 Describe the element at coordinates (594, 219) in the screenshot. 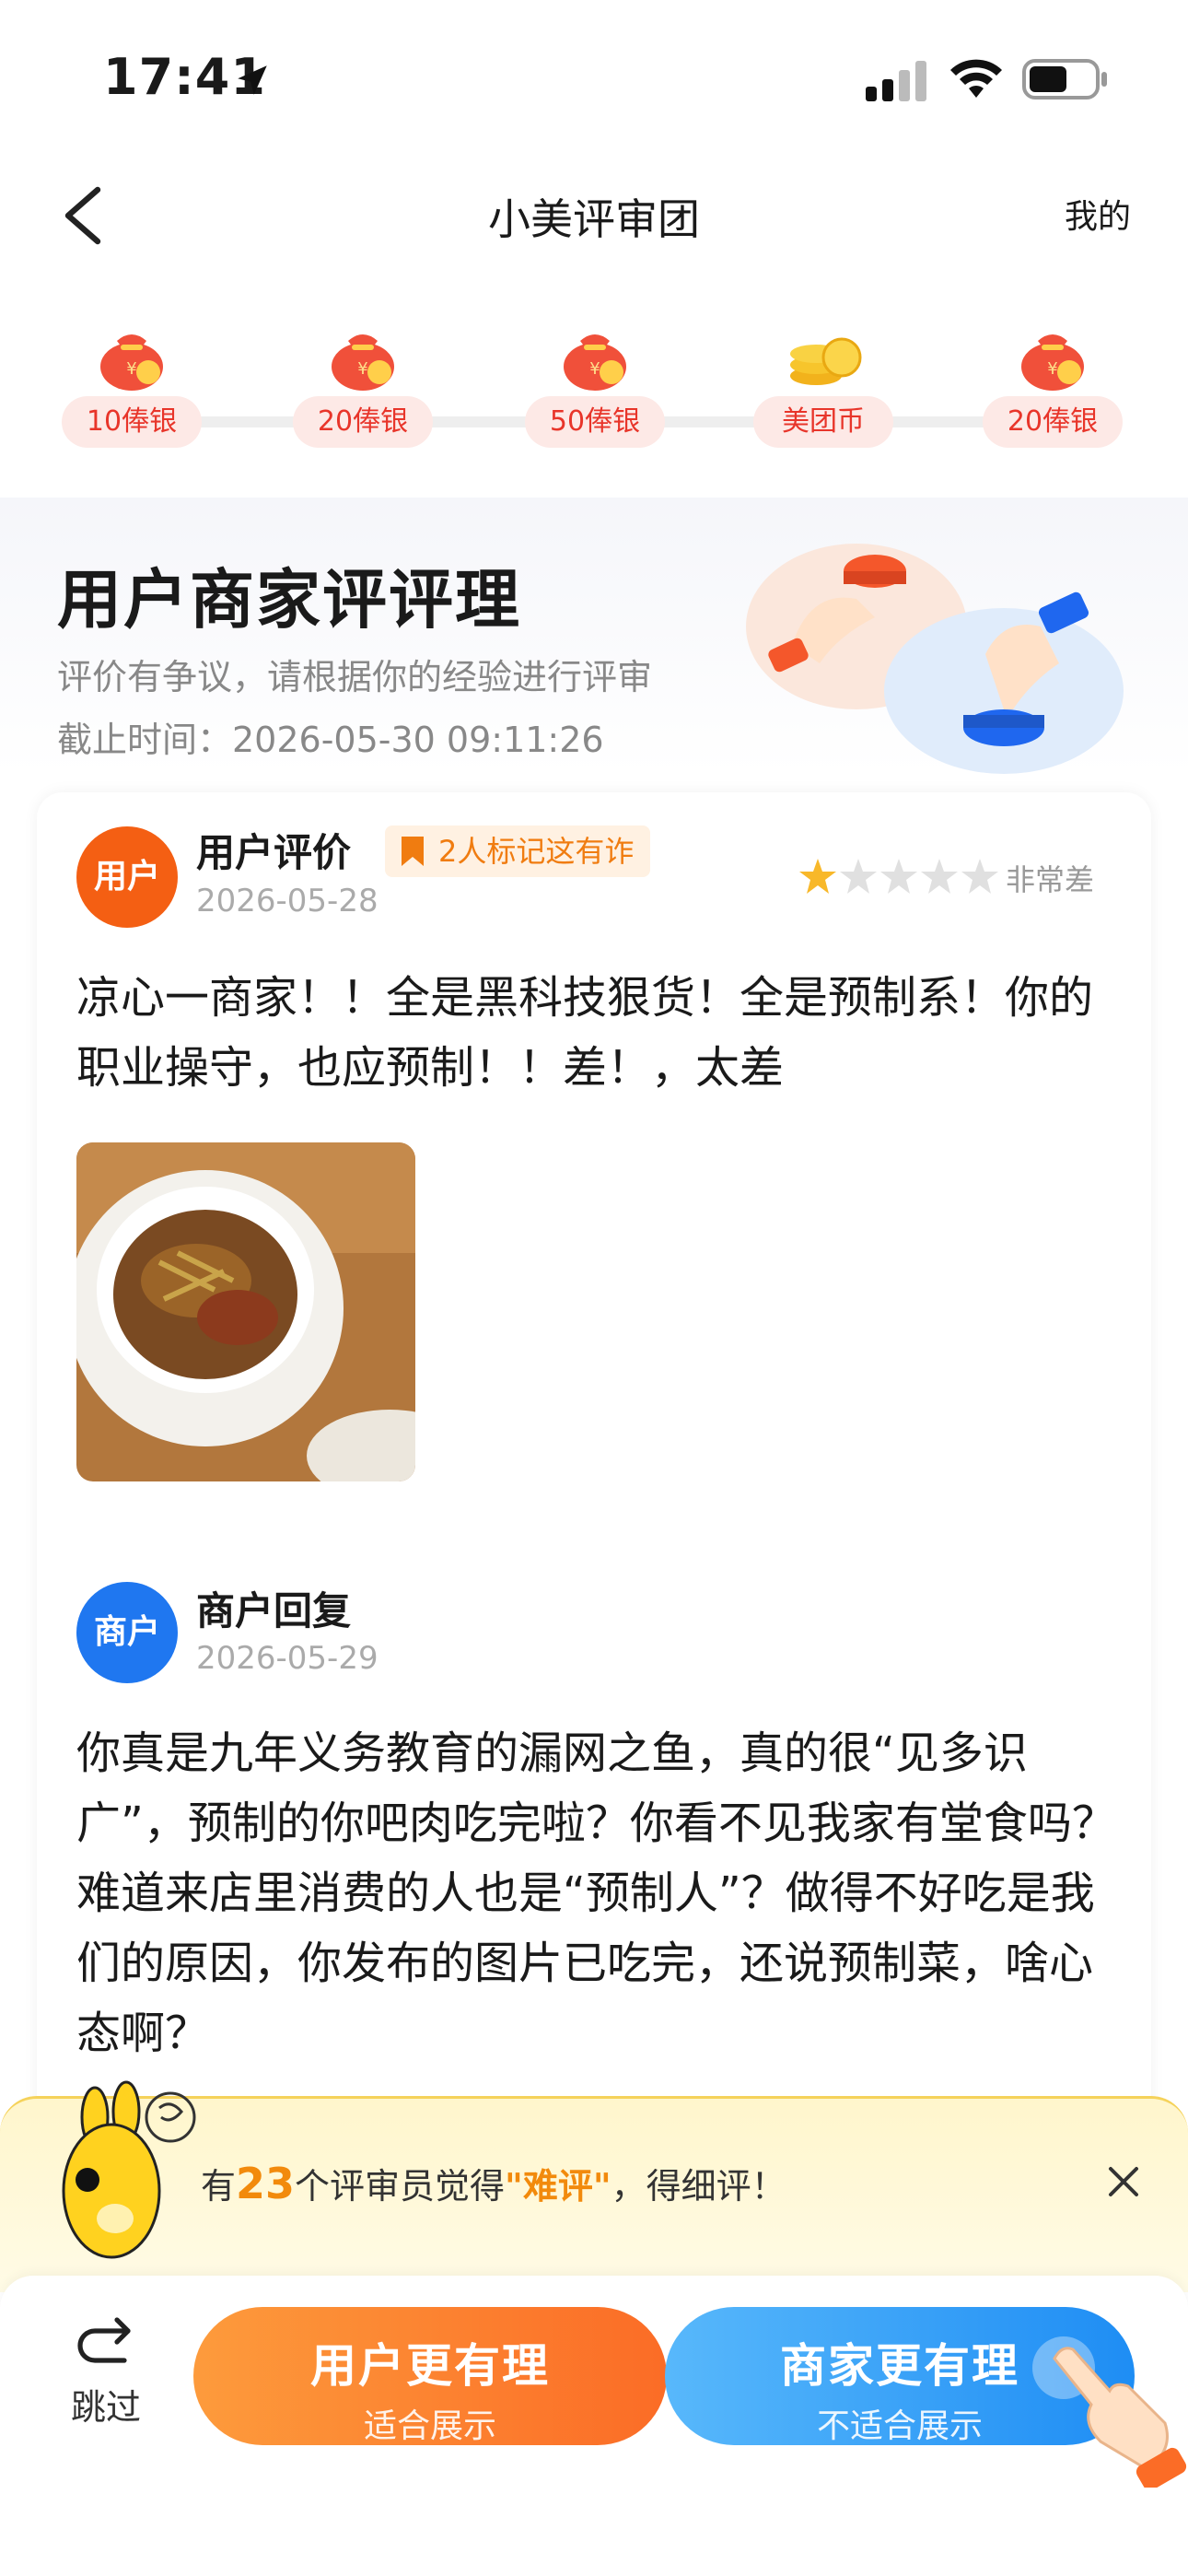

I see `page-title: 小美评审团` at that location.